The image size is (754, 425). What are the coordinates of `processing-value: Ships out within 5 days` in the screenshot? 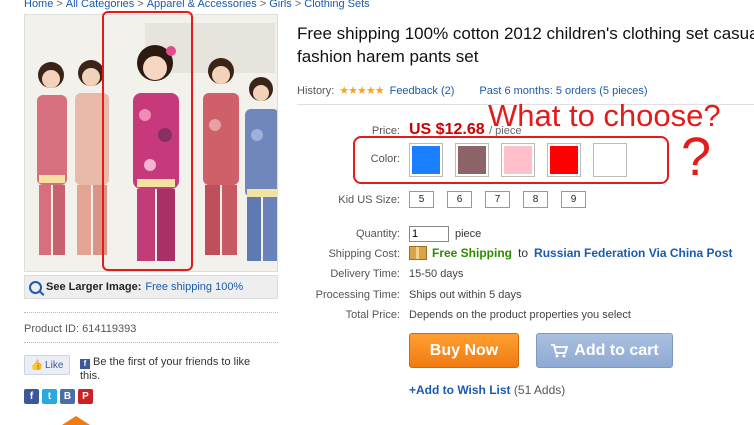 It's located at (465, 295).